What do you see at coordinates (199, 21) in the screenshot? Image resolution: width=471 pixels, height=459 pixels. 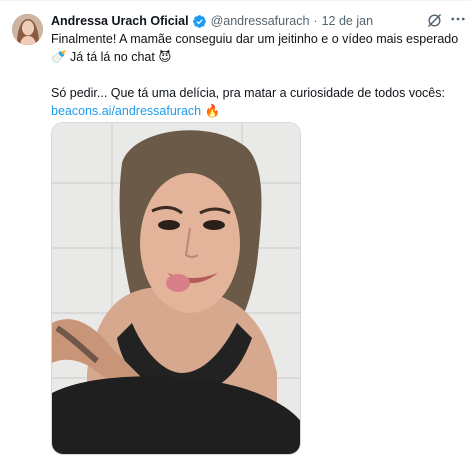 I see `verified-badge-icon` at bounding box center [199, 21].